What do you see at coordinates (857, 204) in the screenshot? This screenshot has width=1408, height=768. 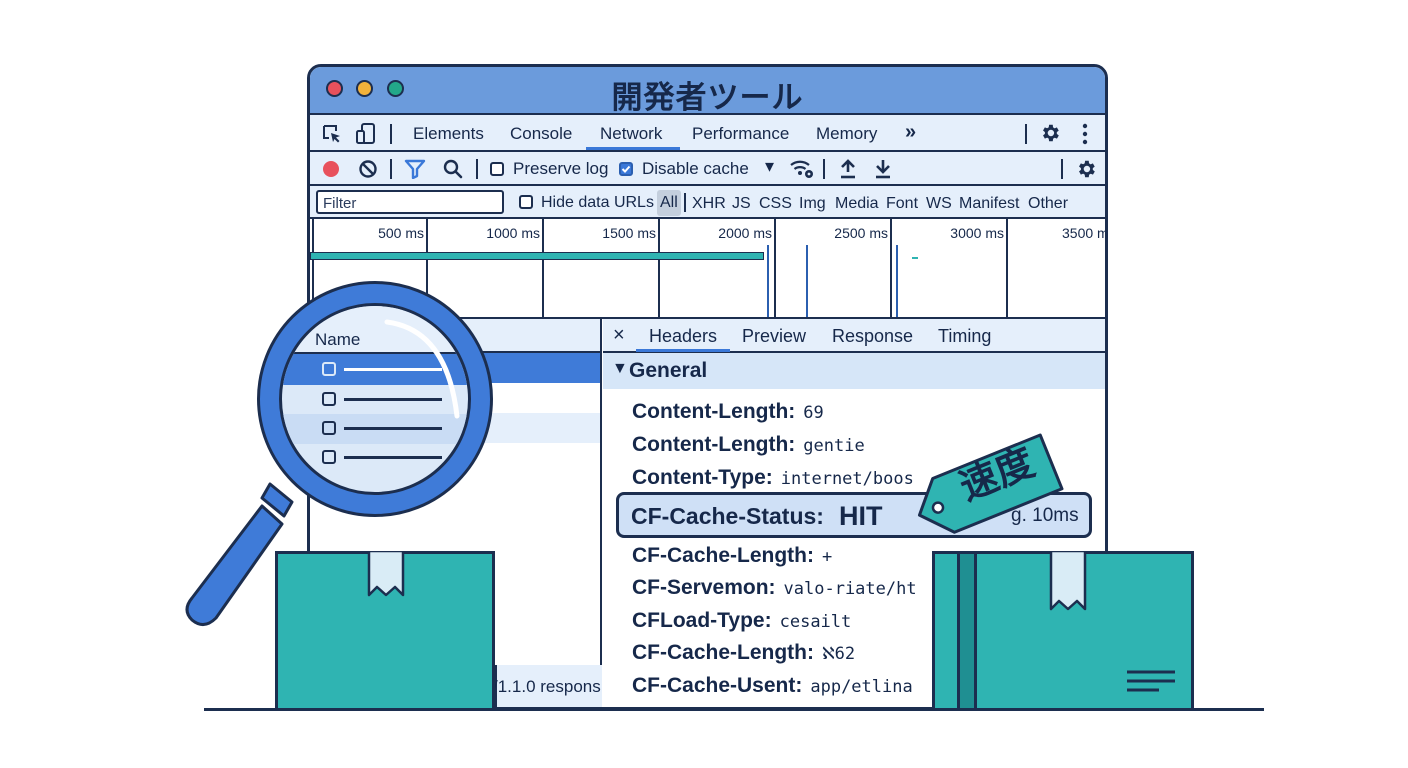 I see `filter-type-media: Media` at bounding box center [857, 204].